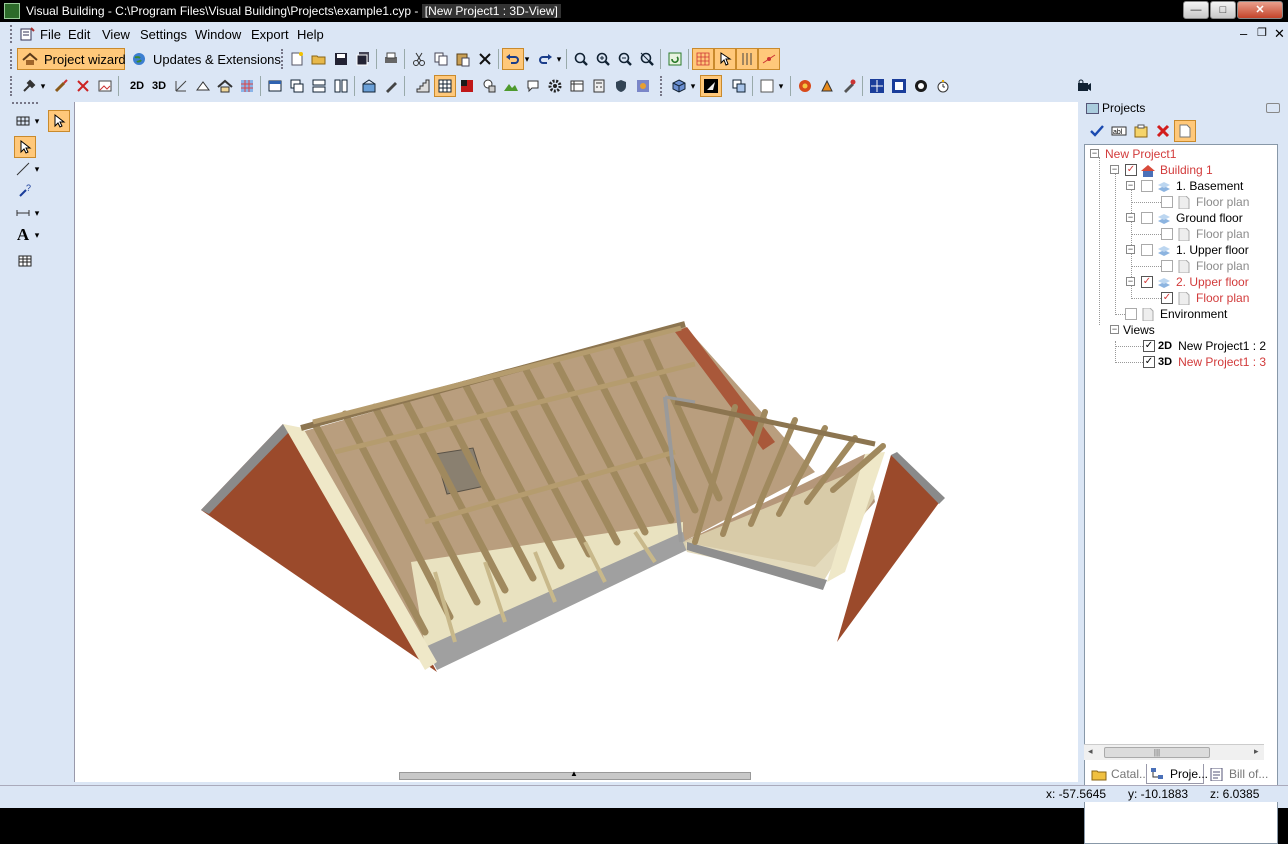 The image size is (1288, 844). I want to click on texture-grid-icon, so click(247, 86).